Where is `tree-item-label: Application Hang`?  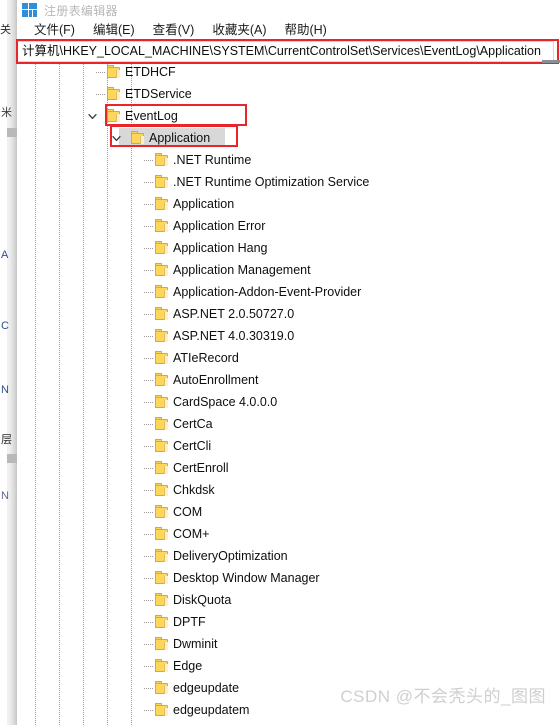 tree-item-label: Application Hang is located at coordinates (220, 248).